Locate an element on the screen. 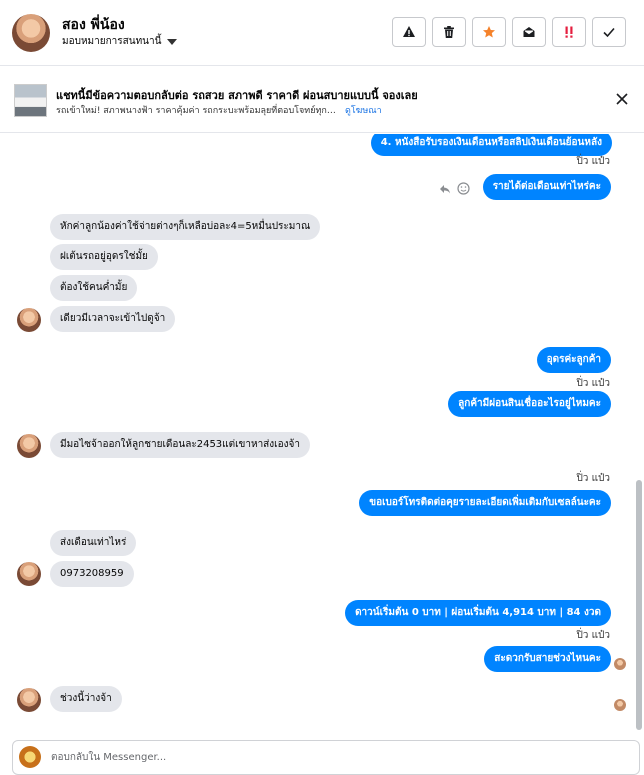 The image size is (644, 775). scrollbar-thumb is located at coordinates (639, 605).